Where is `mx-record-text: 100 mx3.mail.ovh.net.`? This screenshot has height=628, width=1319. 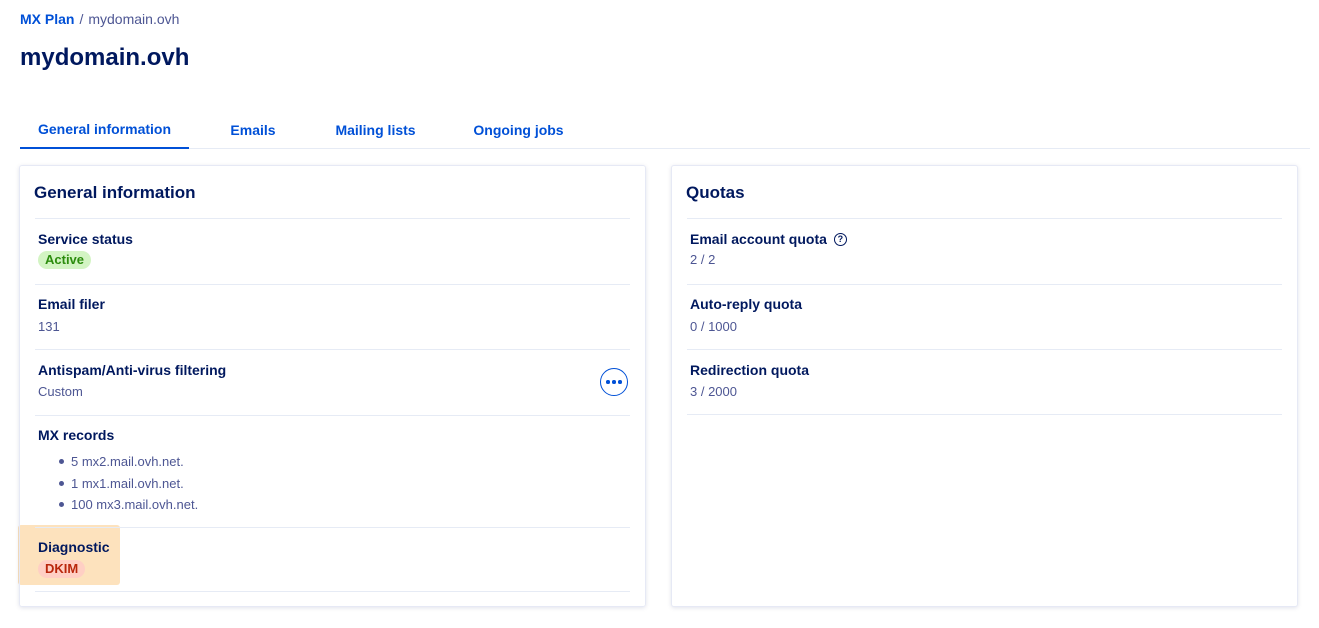
mx-record-text: 100 mx3.mail.ovh.net. is located at coordinates (135, 504).